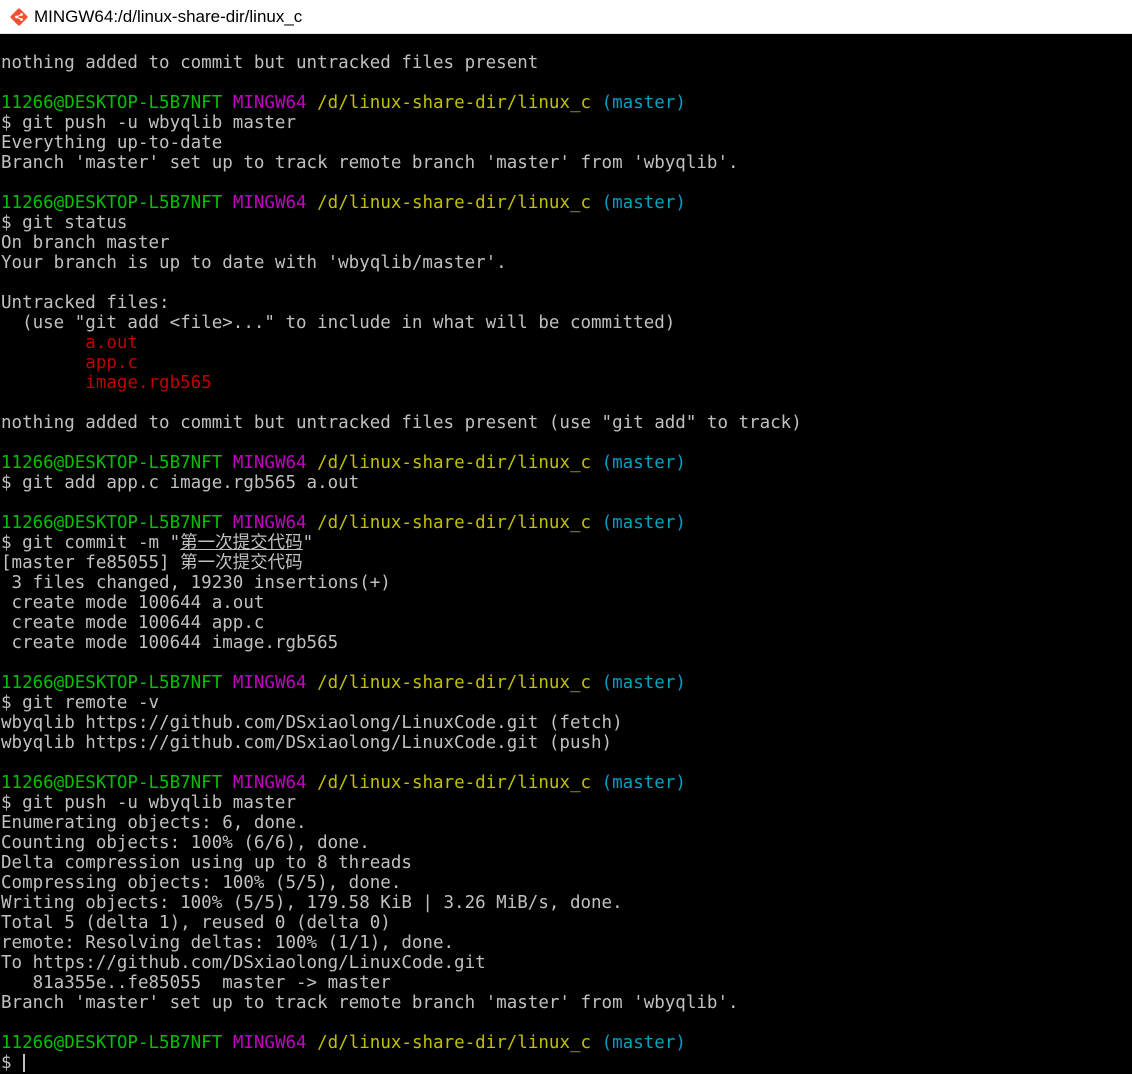 This screenshot has width=1132, height=1074. What do you see at coordinates (401, 643) in the screenshot?
I see `terminal-line: create mode 100644 image.rgb565` at bounding box center [401, 643].